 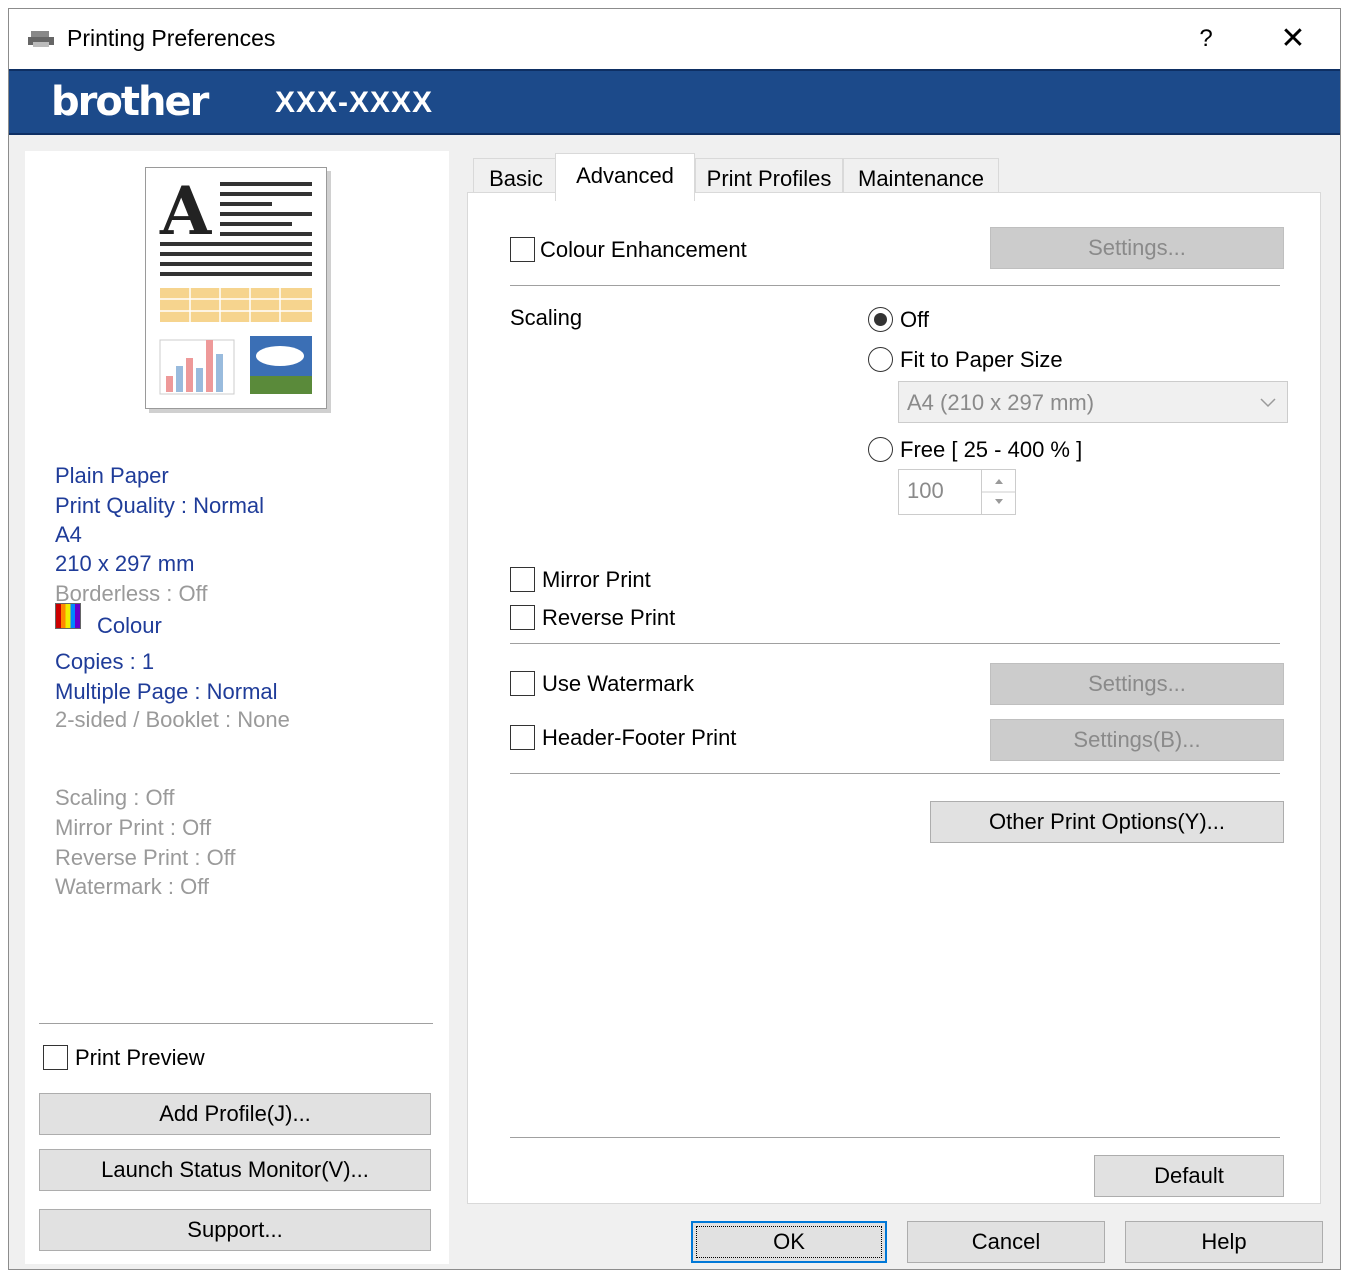 What do you see at coordinates (1001, 402) in the screenshot?
I see `paper-size-value: A4 (210 x 297 mm)` at bounding box center [1001, 402].